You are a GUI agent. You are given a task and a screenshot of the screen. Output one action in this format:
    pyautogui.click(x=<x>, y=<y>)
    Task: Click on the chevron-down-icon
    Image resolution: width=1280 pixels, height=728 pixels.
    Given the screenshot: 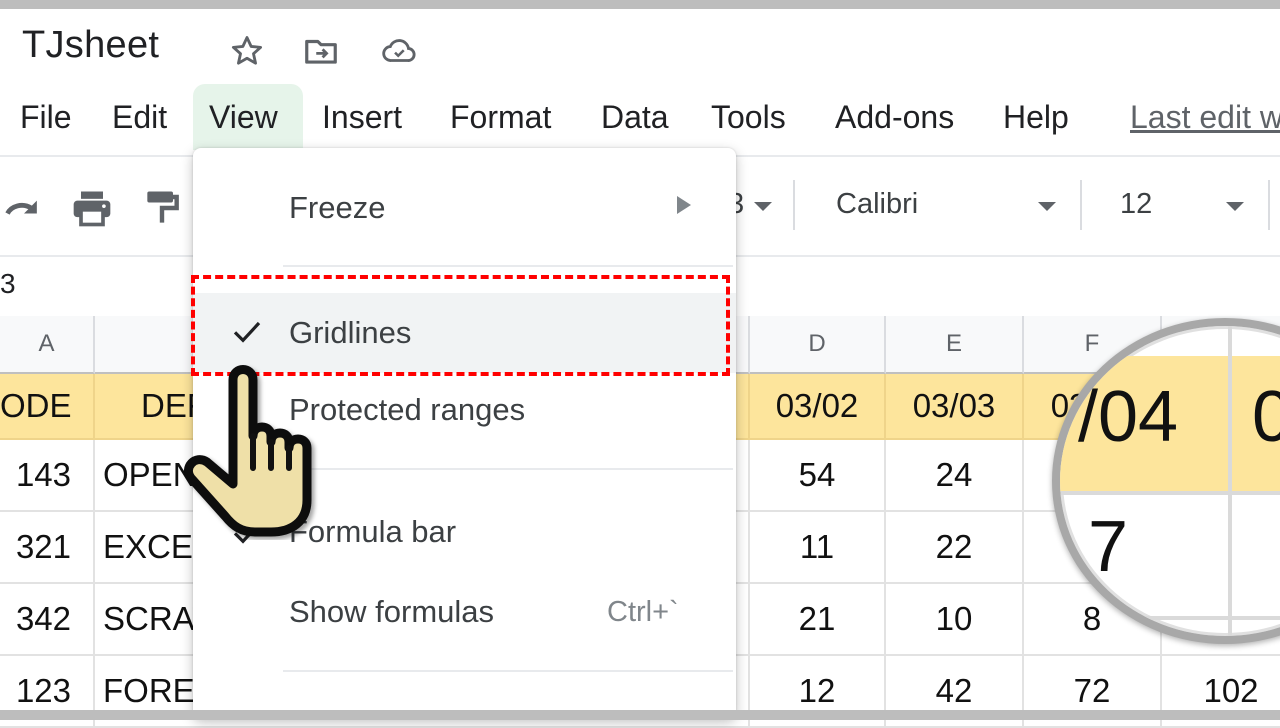 What is the action you would take?
    pyautogui.click(x=763, y=206)
    